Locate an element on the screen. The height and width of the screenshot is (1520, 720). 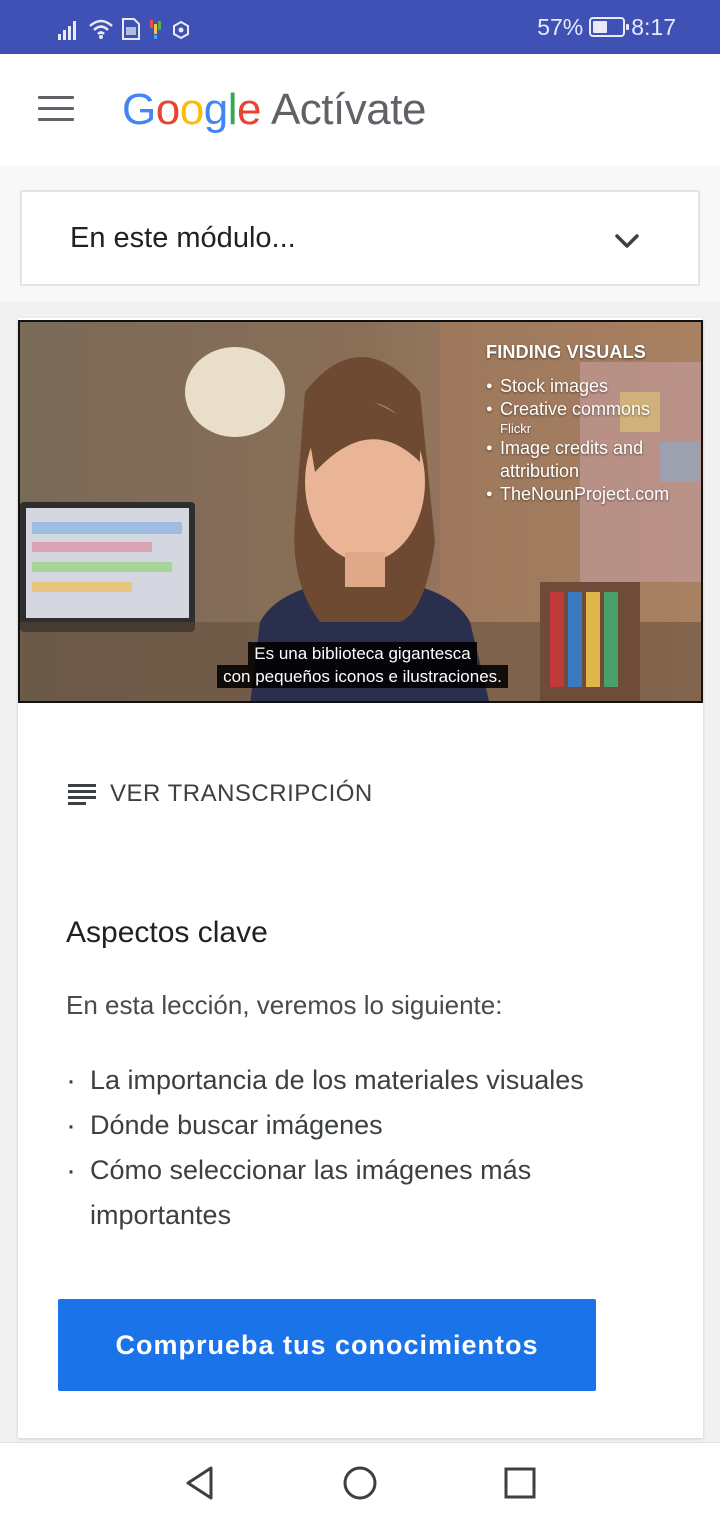
slide-item: TheNounProject.com is located at coordinates (593, 494).